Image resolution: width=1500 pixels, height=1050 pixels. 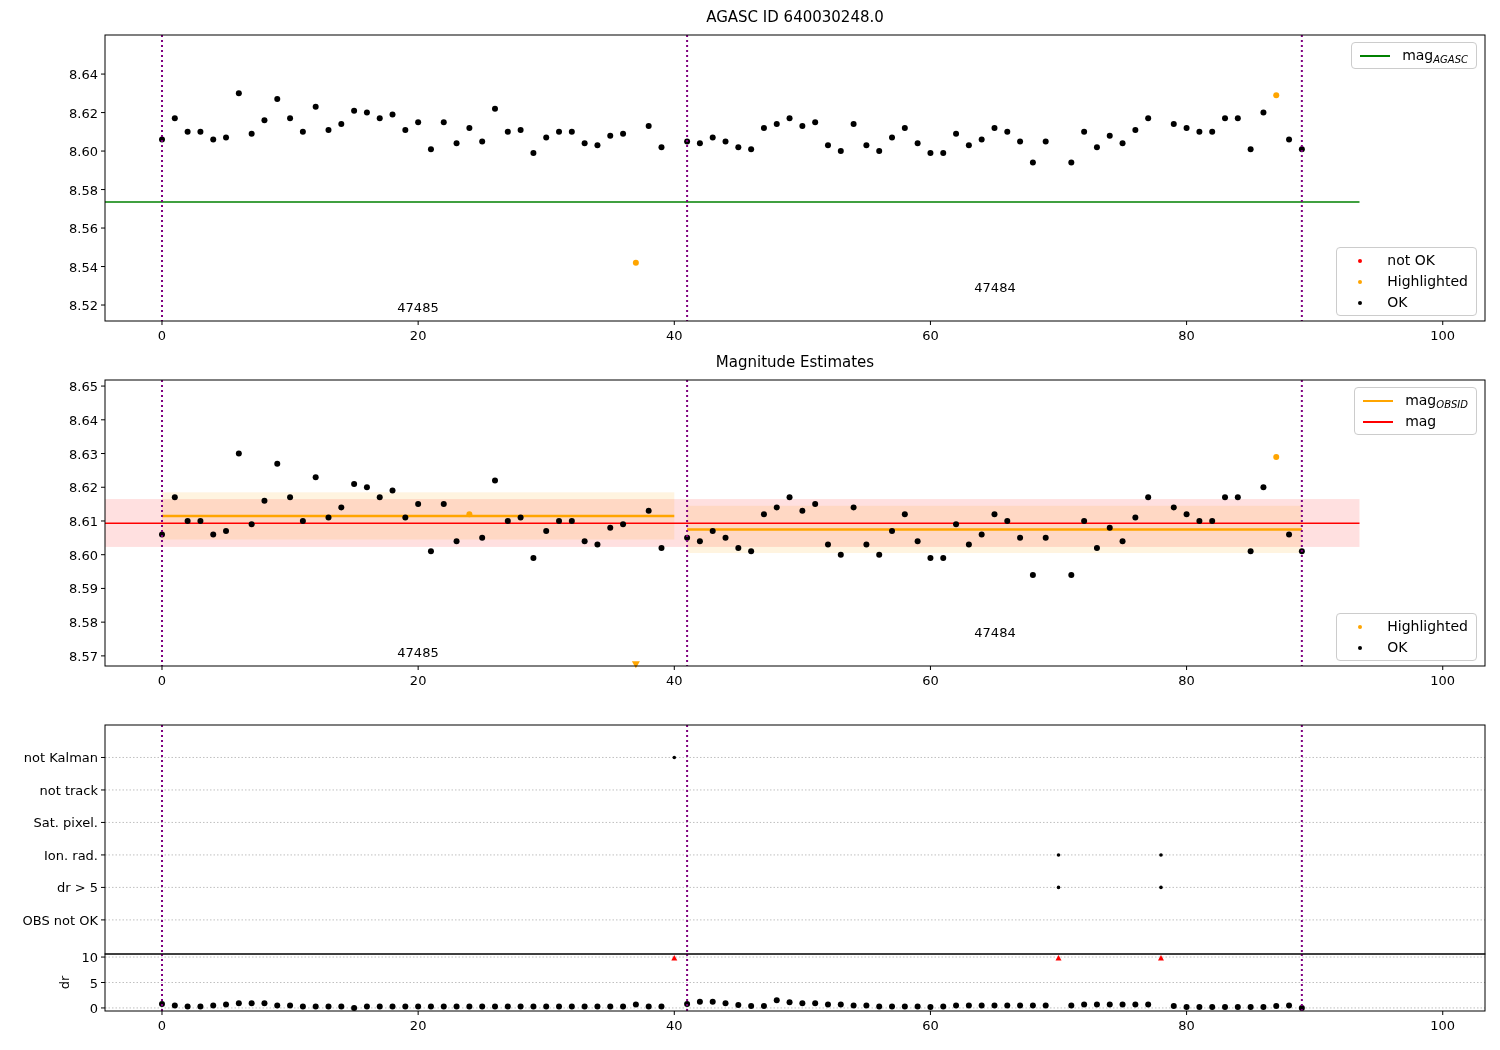 What do you see at coordinates (64, 982) in the screenshot?
I see `axis-label: dr` at bounding box center [64, 982].